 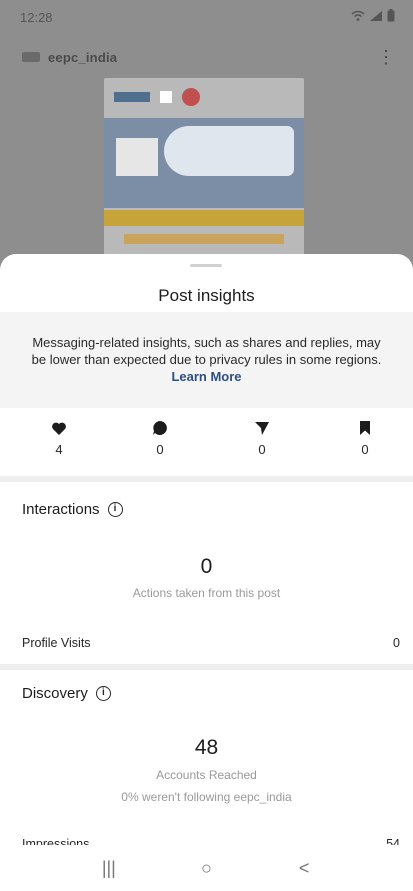 What do you see at coordinates (206, 265) in the screenshot?
I see `drag-handle` at bounding box center [206, 265].